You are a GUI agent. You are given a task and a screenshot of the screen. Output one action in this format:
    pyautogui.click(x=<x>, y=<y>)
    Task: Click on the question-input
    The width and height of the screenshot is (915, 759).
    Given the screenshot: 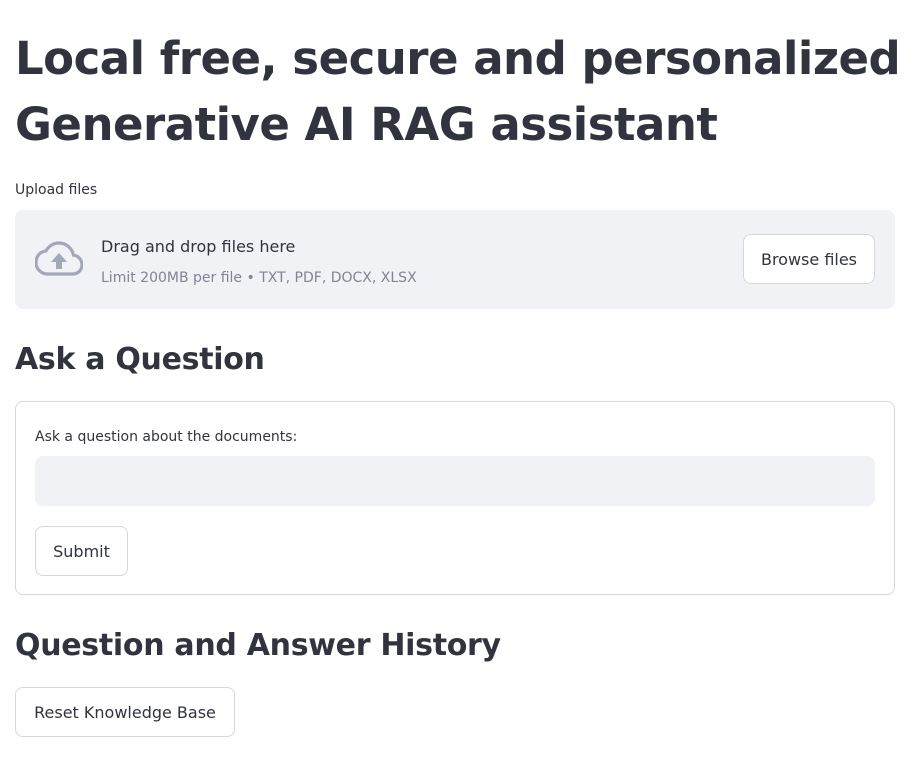 What is the action you would take?
    pyautogui.click(x=455, y=481)
    